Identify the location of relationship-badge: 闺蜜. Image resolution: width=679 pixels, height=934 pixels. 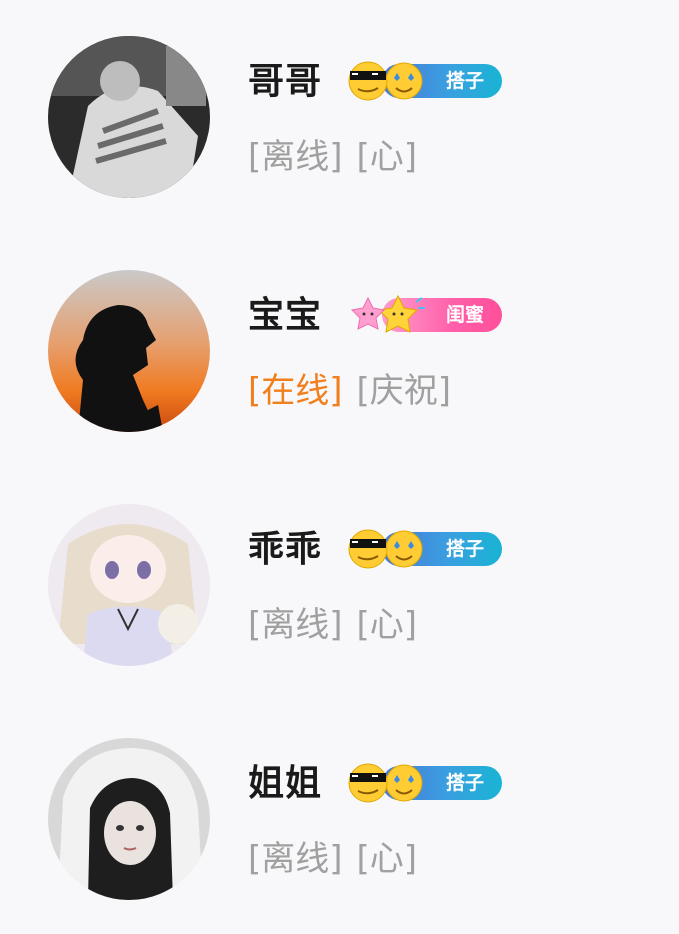
(424, 315).